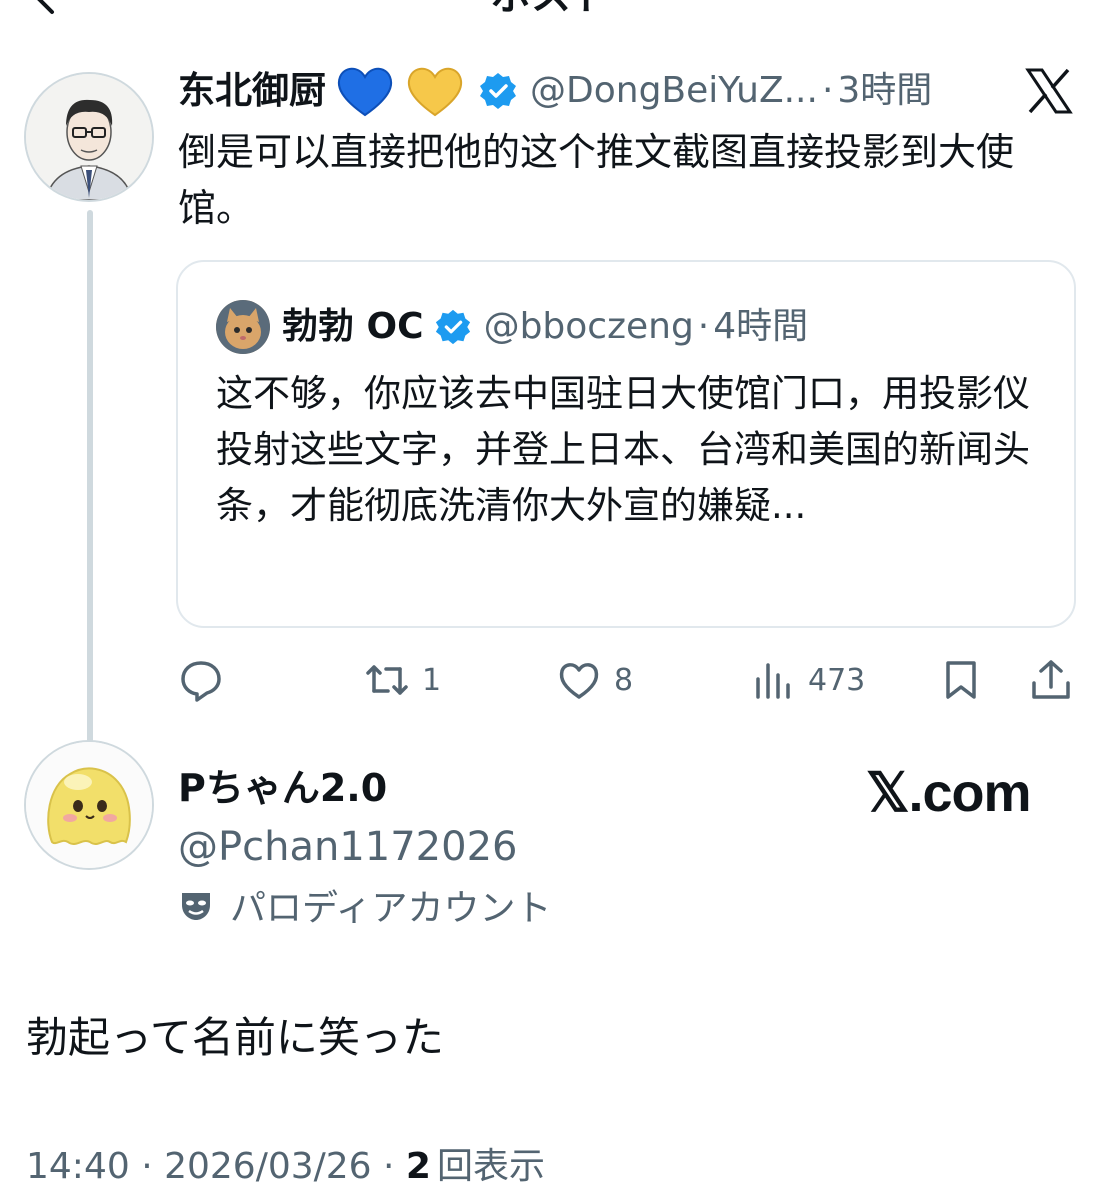  I want to click on yellow-heart-icon, so click(435, 92).